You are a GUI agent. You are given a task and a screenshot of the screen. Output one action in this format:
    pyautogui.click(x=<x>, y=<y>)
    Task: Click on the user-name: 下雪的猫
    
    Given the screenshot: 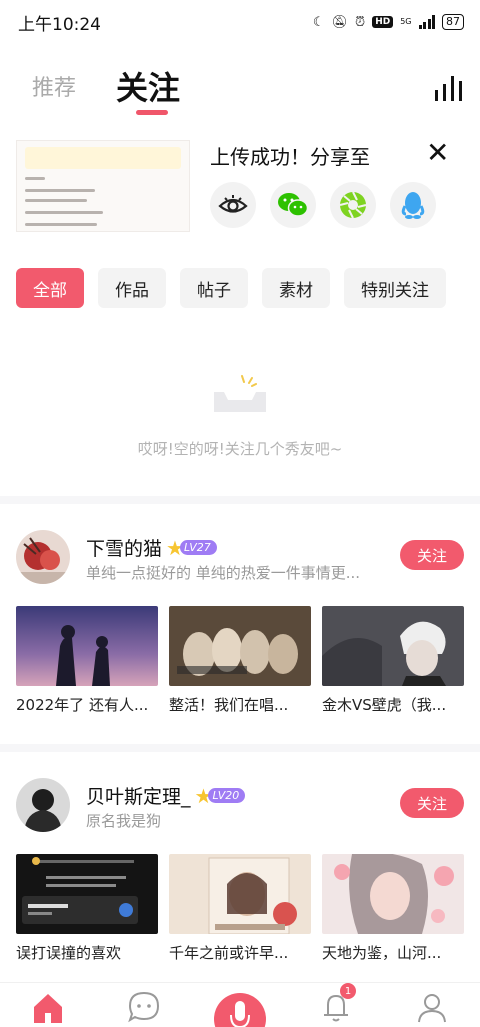 What is the action you would take?
    pyautogui.click(x=124, y=547)
    